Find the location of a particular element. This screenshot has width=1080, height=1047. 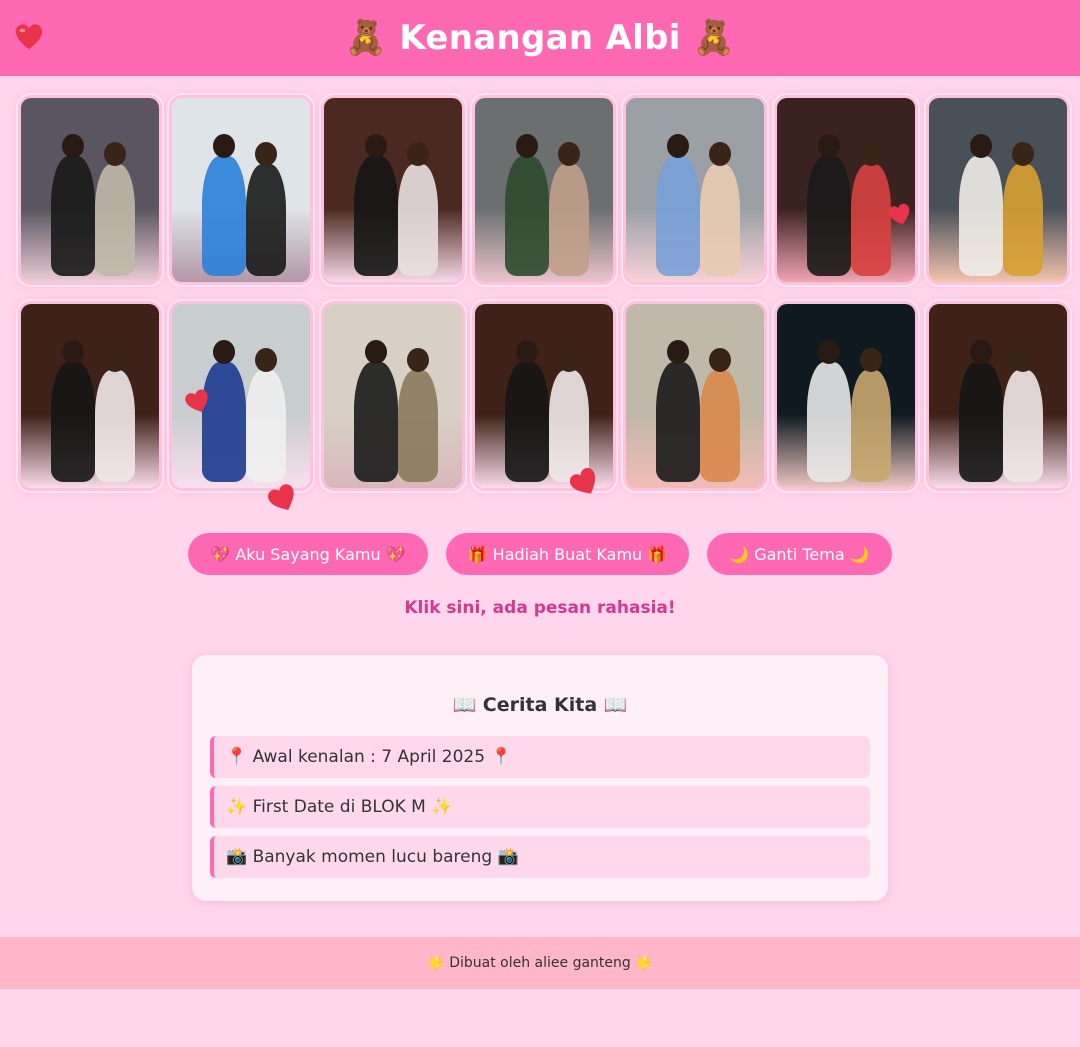

love-button: 💖 Aku Sayang Kamu 💖 is located at coordinates (308, 554).